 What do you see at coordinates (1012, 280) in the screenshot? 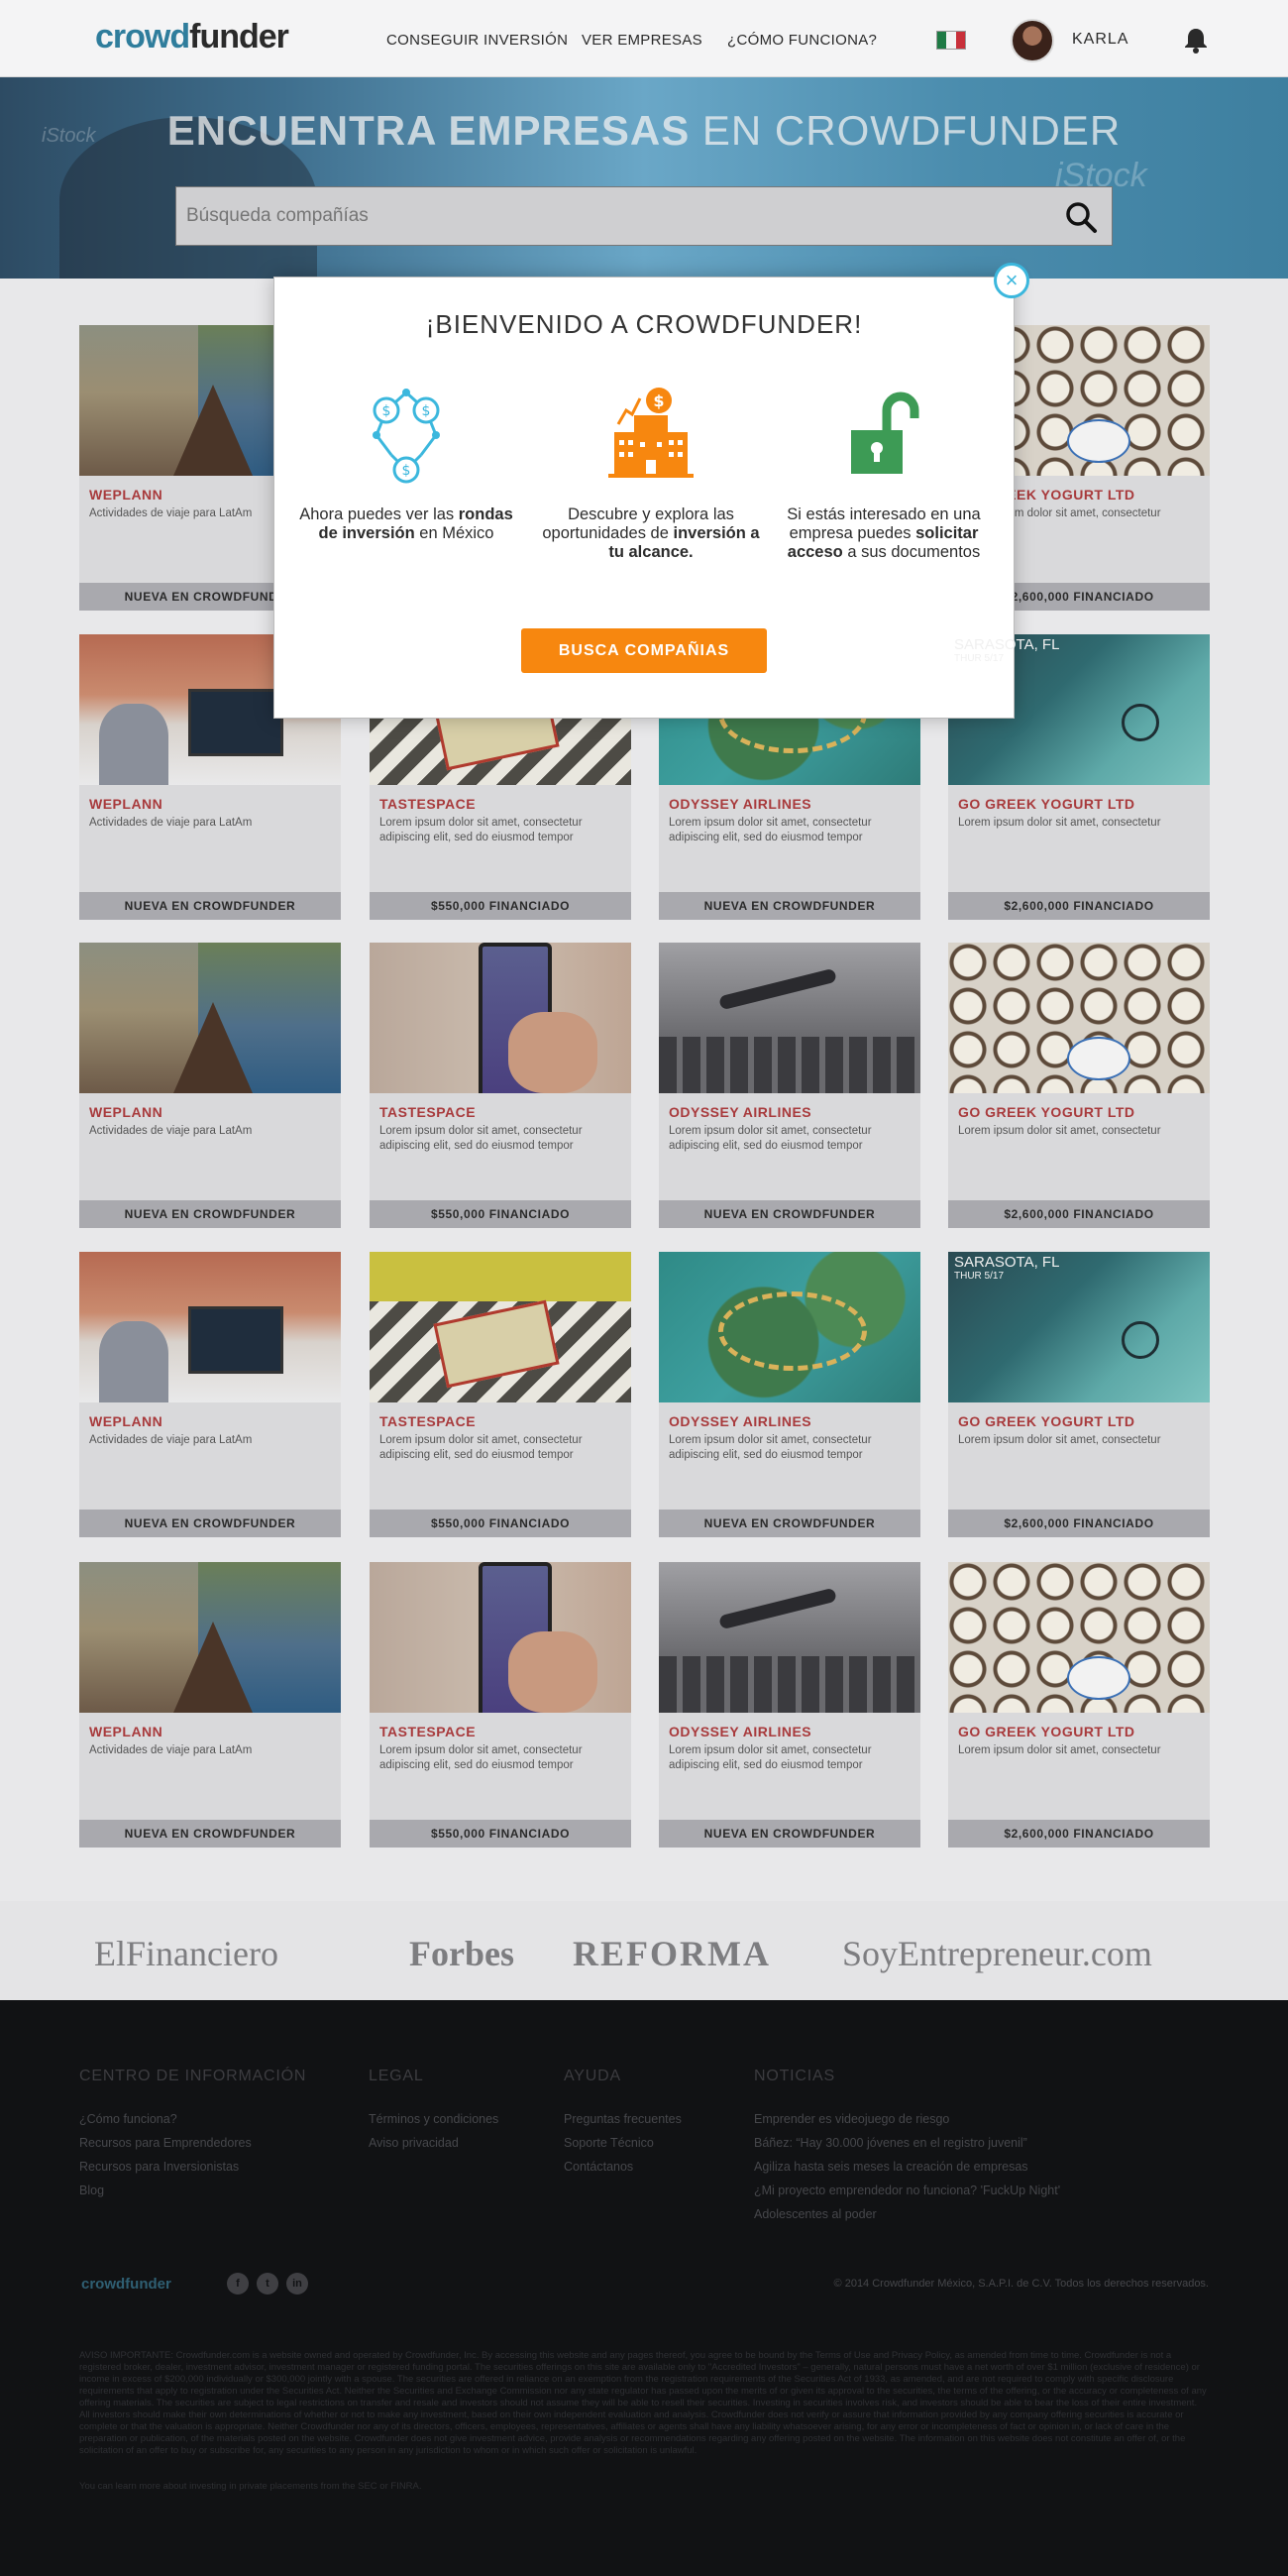
I see `modal-close-button: ×` at bounding box center [1012, 280].